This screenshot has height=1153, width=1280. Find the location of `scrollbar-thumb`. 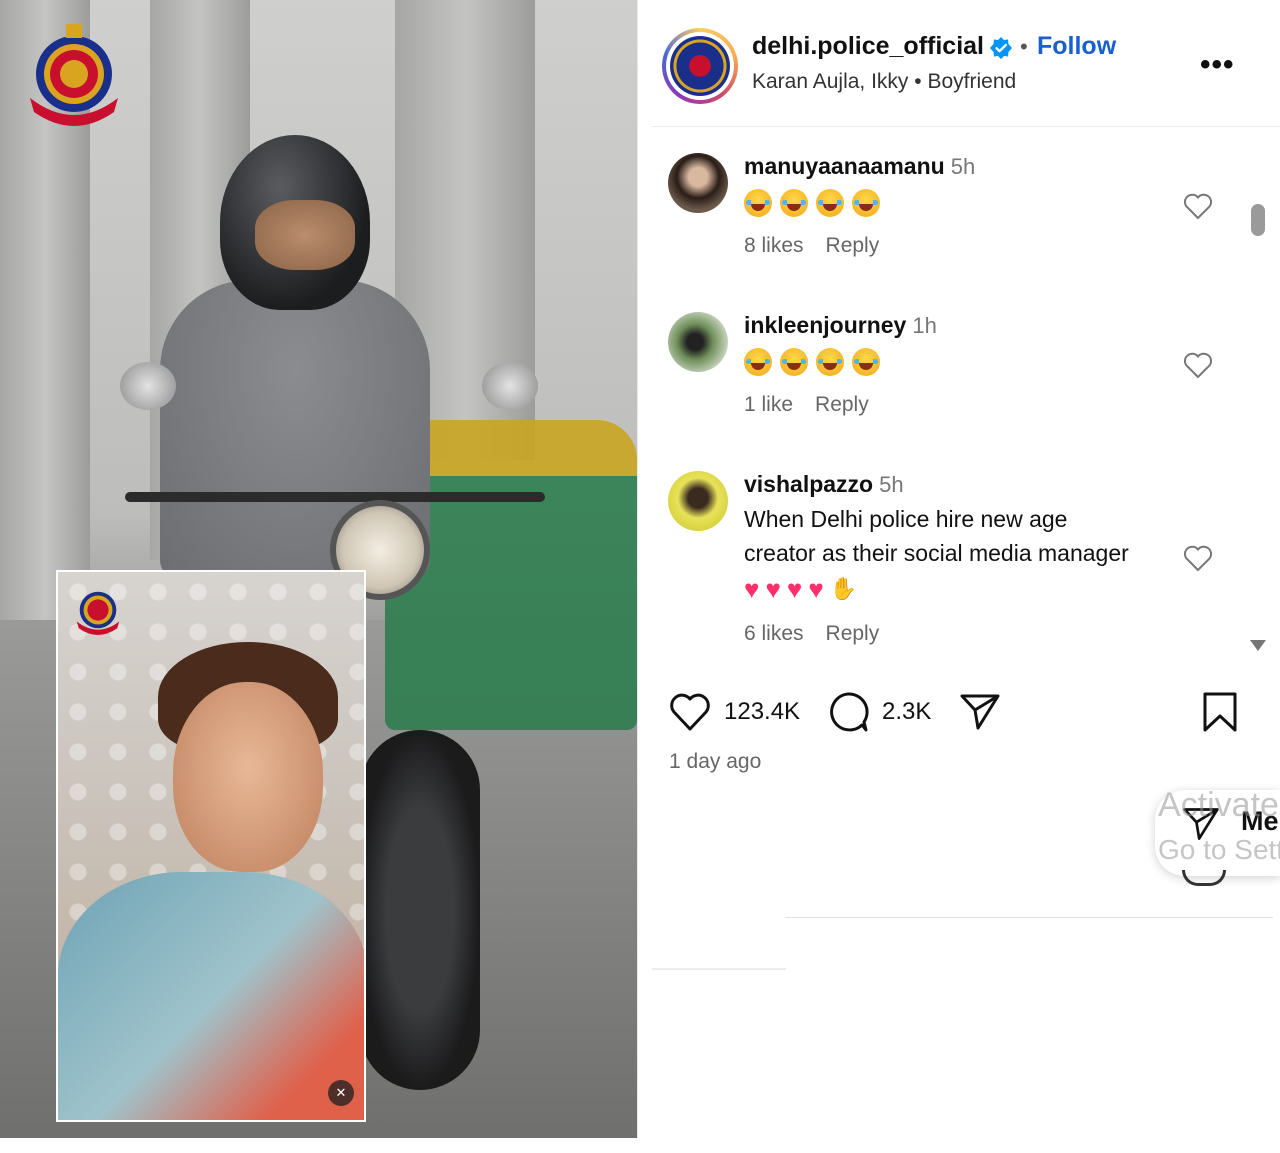

scrollbar-thumb is located at coordinates (1258, 220).